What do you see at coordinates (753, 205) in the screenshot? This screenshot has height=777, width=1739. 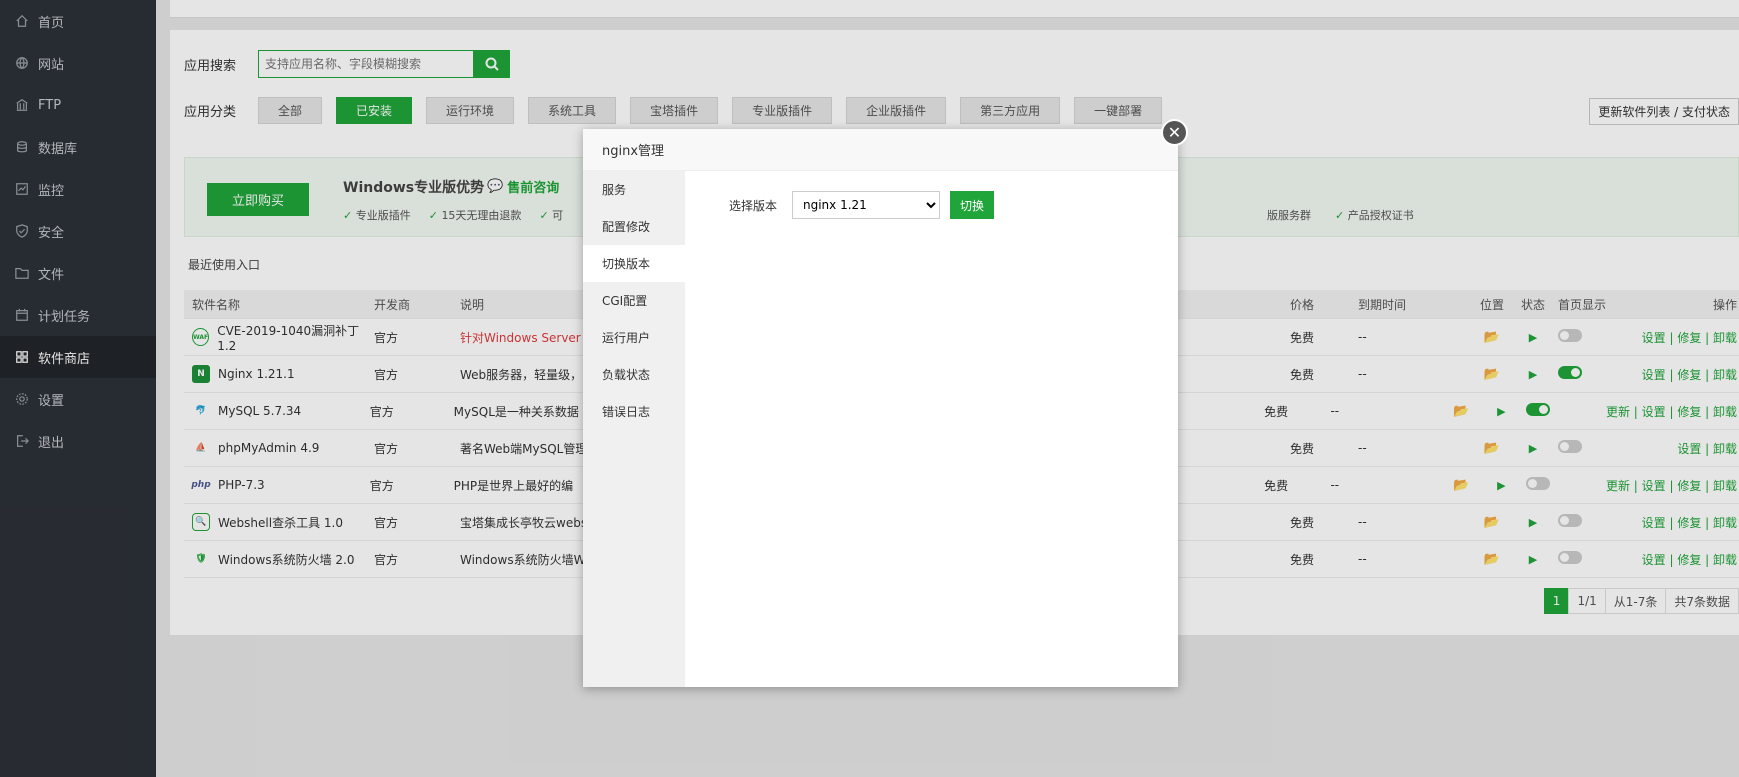 I see `version-label: 选择版本` at bounding box center [753, 205].